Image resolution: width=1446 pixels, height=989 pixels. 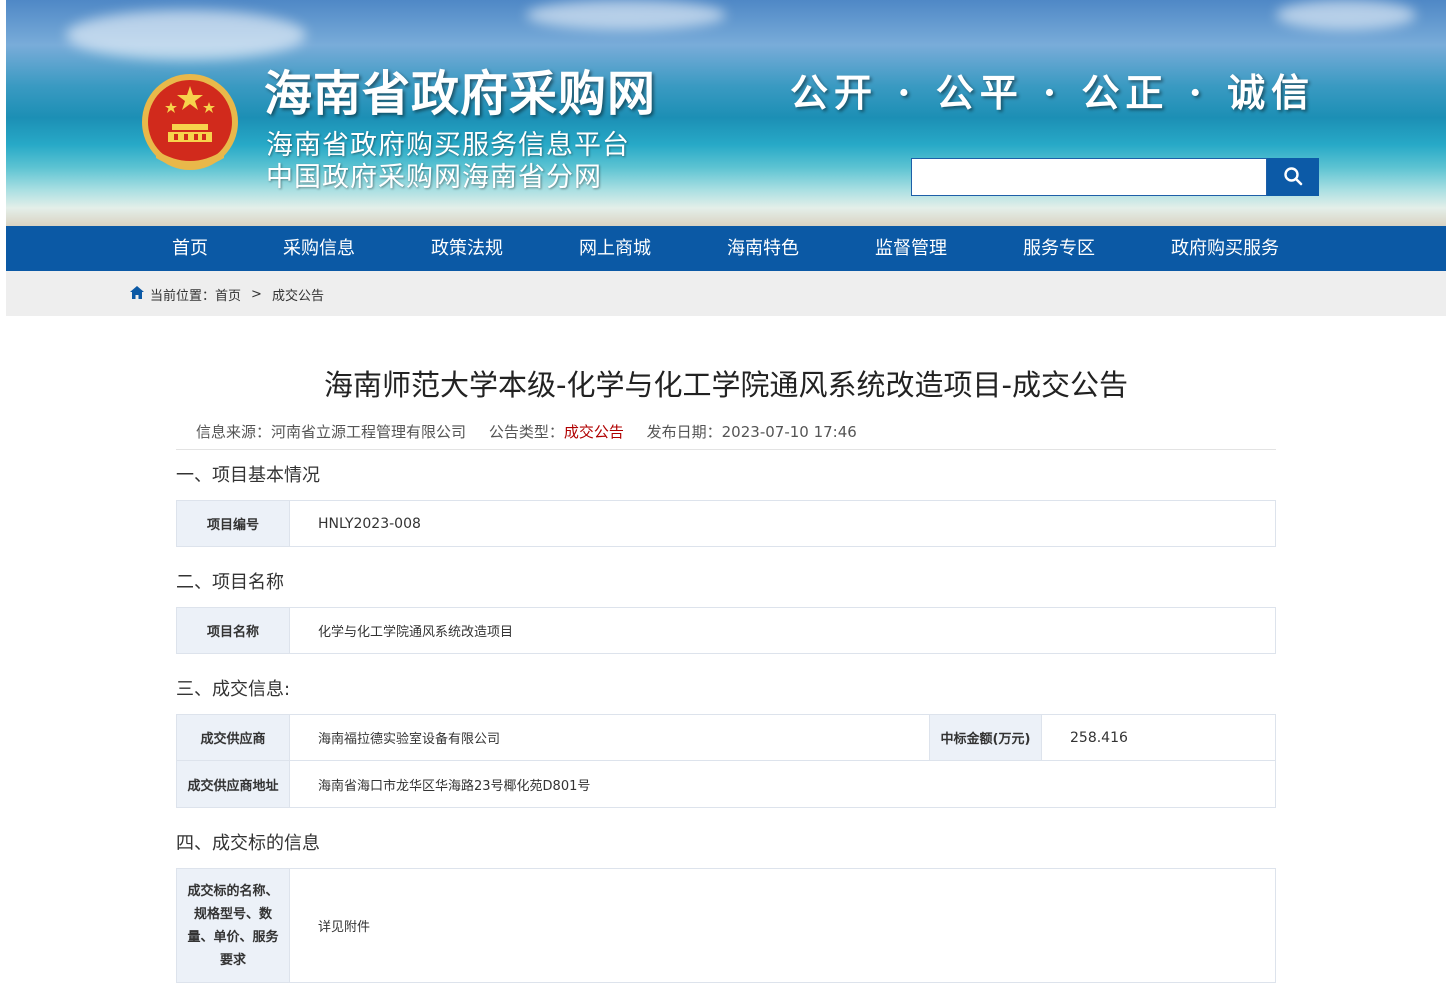 What do you see at coordinates (911, 248) in the screenshot?
I see `nav-item-supervision: 监督管理` at bounding box center [911, 248].